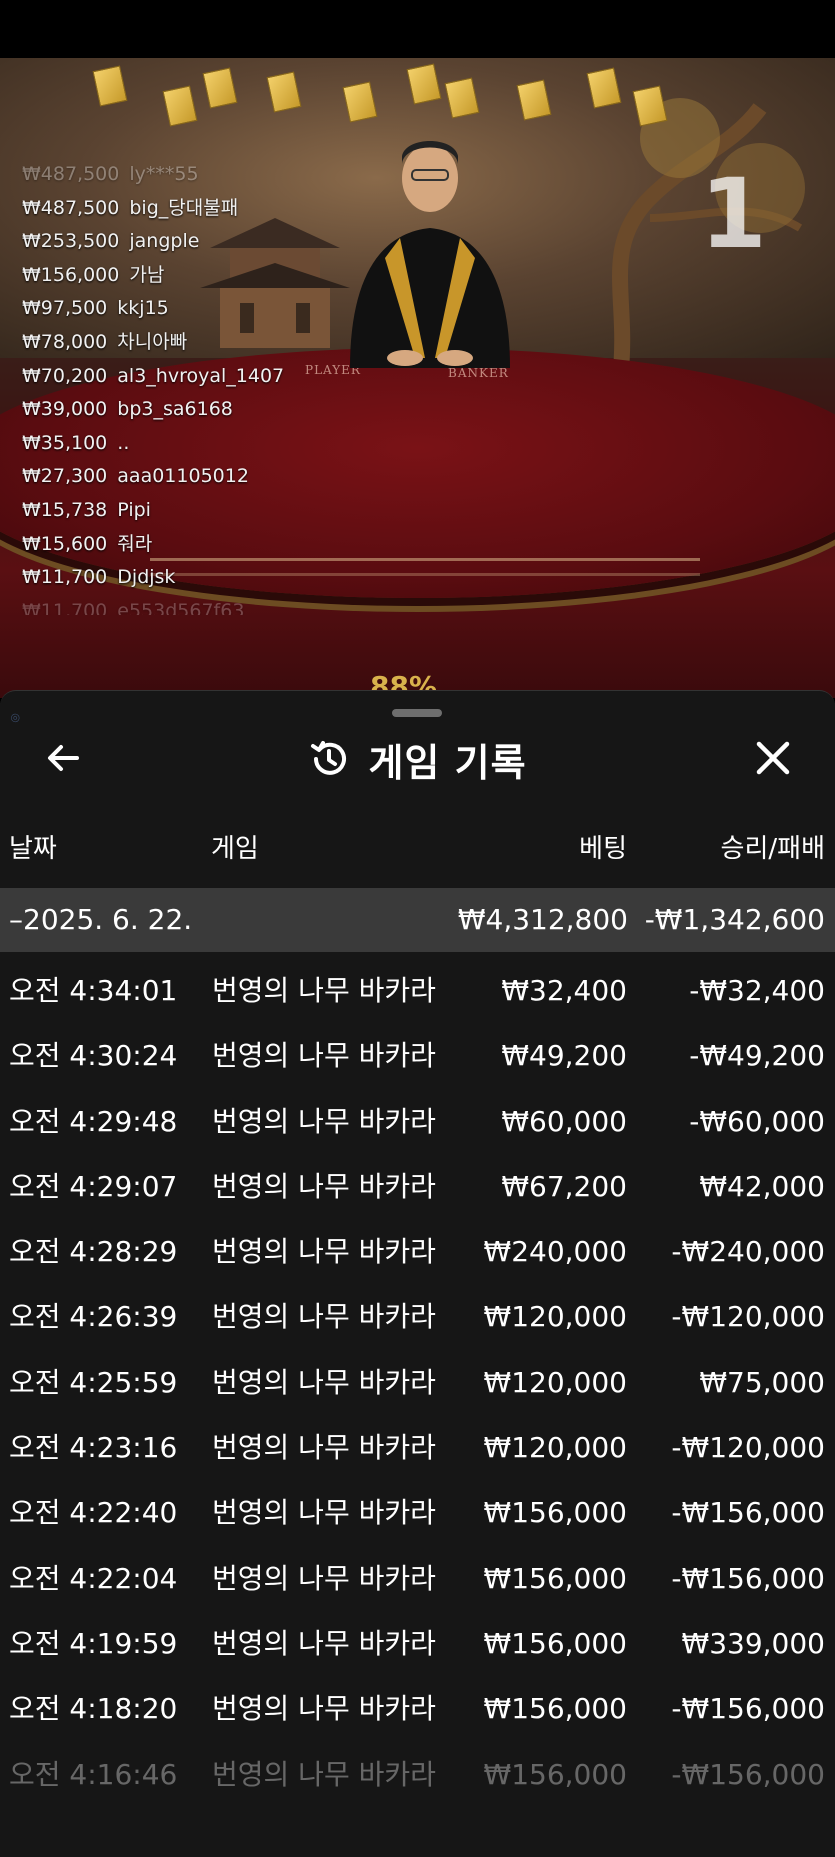 This screenshot has width=835, height=1857. I want to click on row-win-loss: ₩75,000, so click(762, 1382).